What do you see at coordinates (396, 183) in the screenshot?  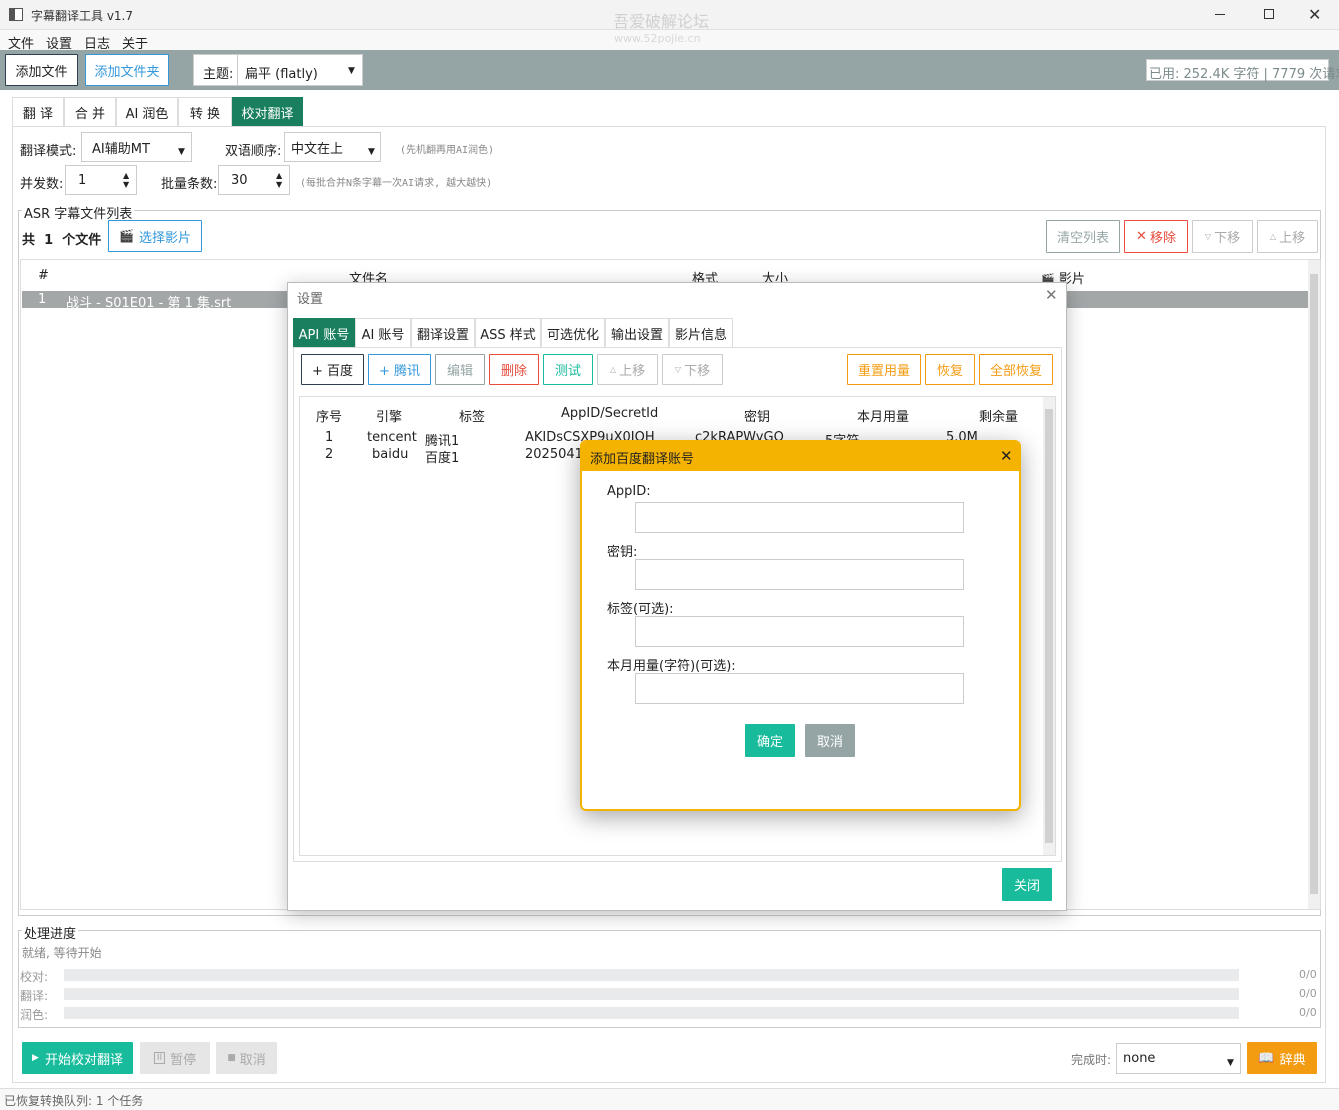 I see `batch-hint: (每批合并N条字幕一次AI请求, 越大越快)` at bounding box center [396, 183].